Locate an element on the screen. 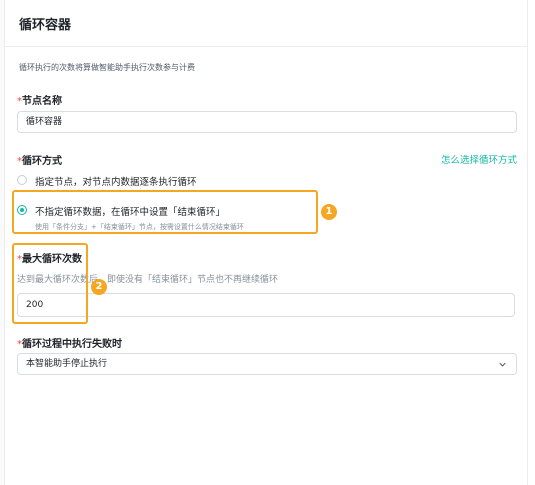 This screenshot has height=485, width=535. on-failure-select: 本智能助手停止执行 is located at coordinates (267, 364).